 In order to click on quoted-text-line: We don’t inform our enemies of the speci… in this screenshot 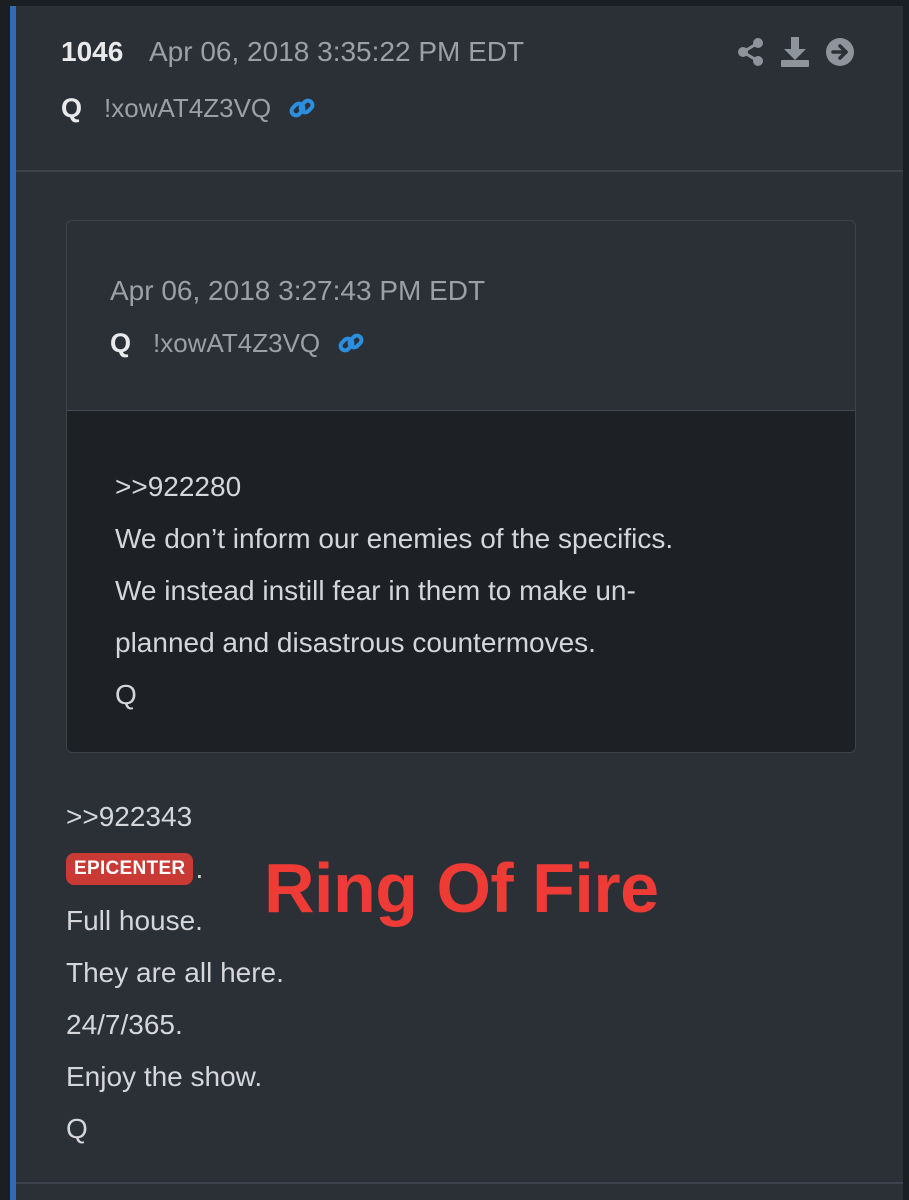, I will do `click(394, 538)`.